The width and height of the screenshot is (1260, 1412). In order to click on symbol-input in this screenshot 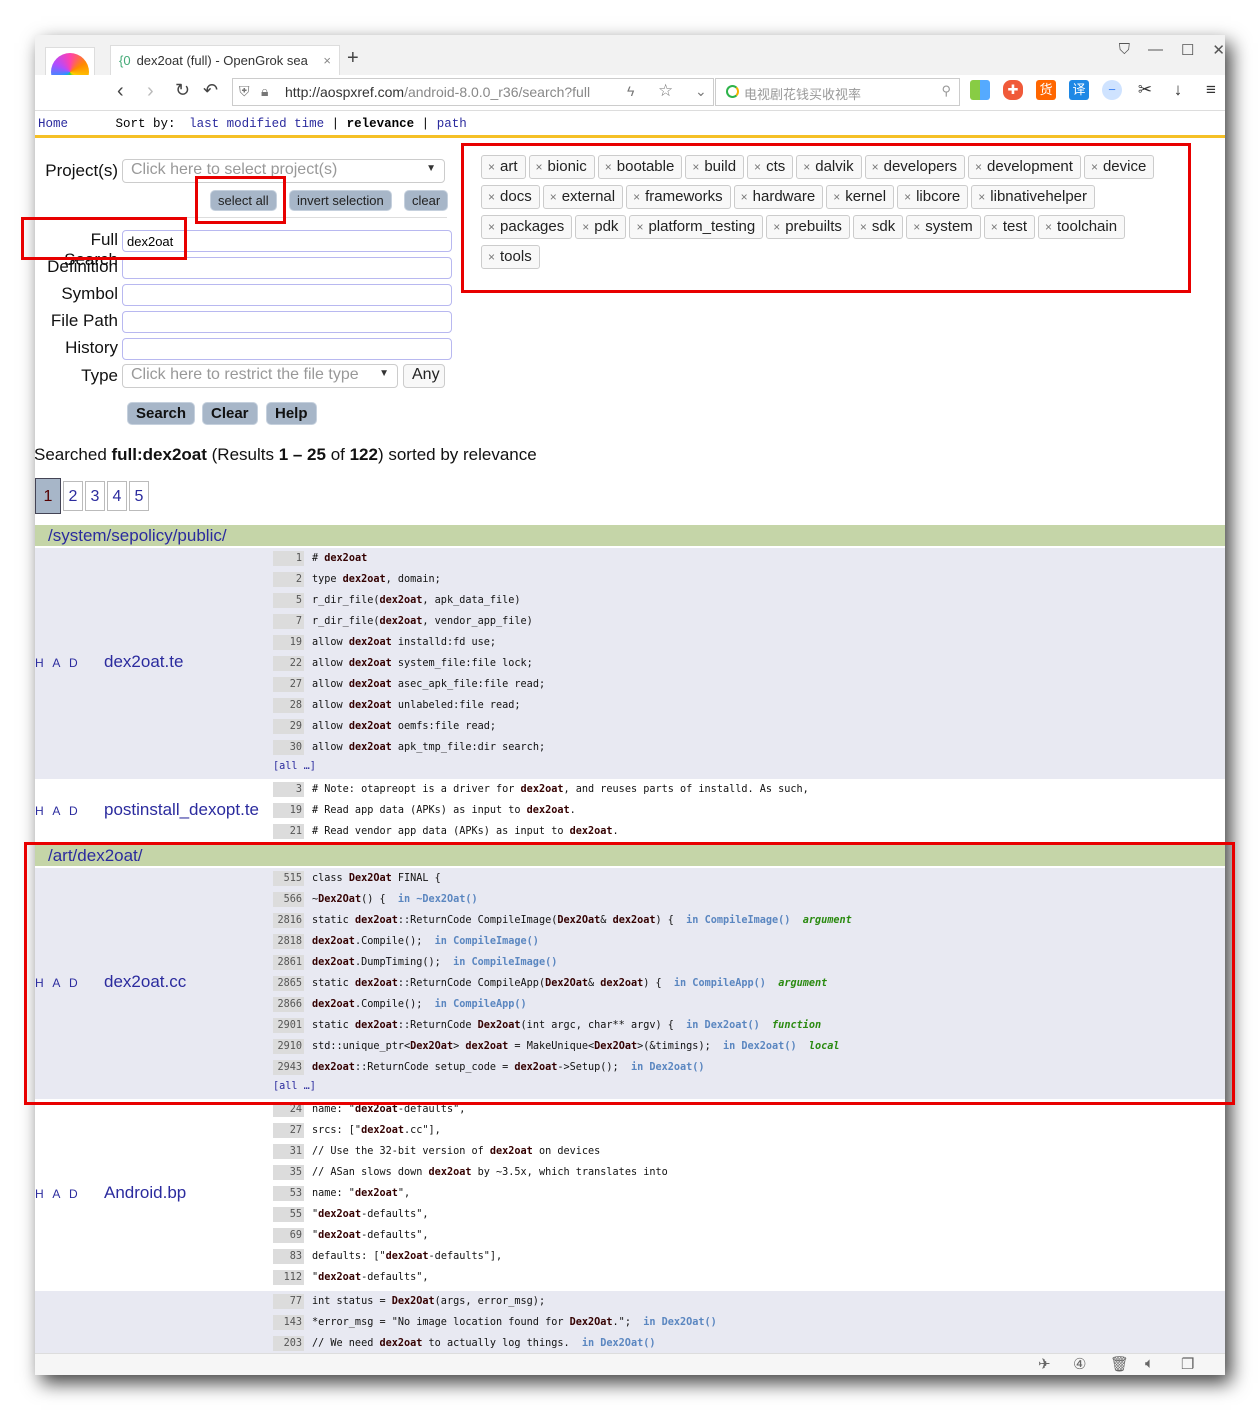, I will do `click(287, 295)`.